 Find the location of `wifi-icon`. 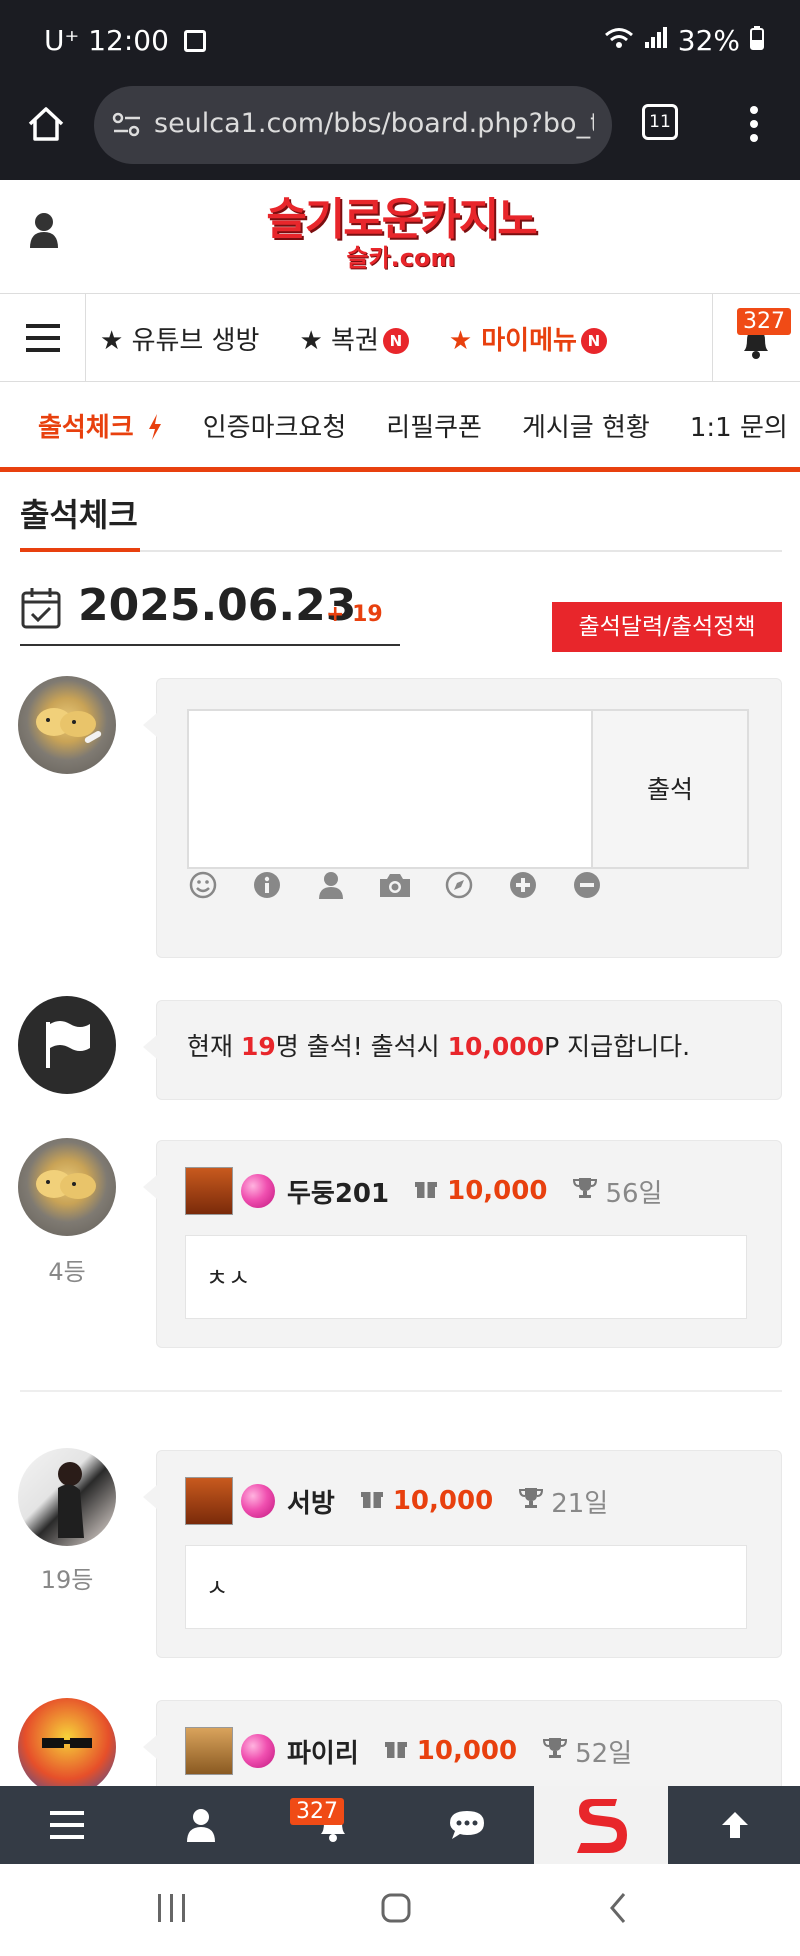

wifi-icon is located at coordinates (619, 40).